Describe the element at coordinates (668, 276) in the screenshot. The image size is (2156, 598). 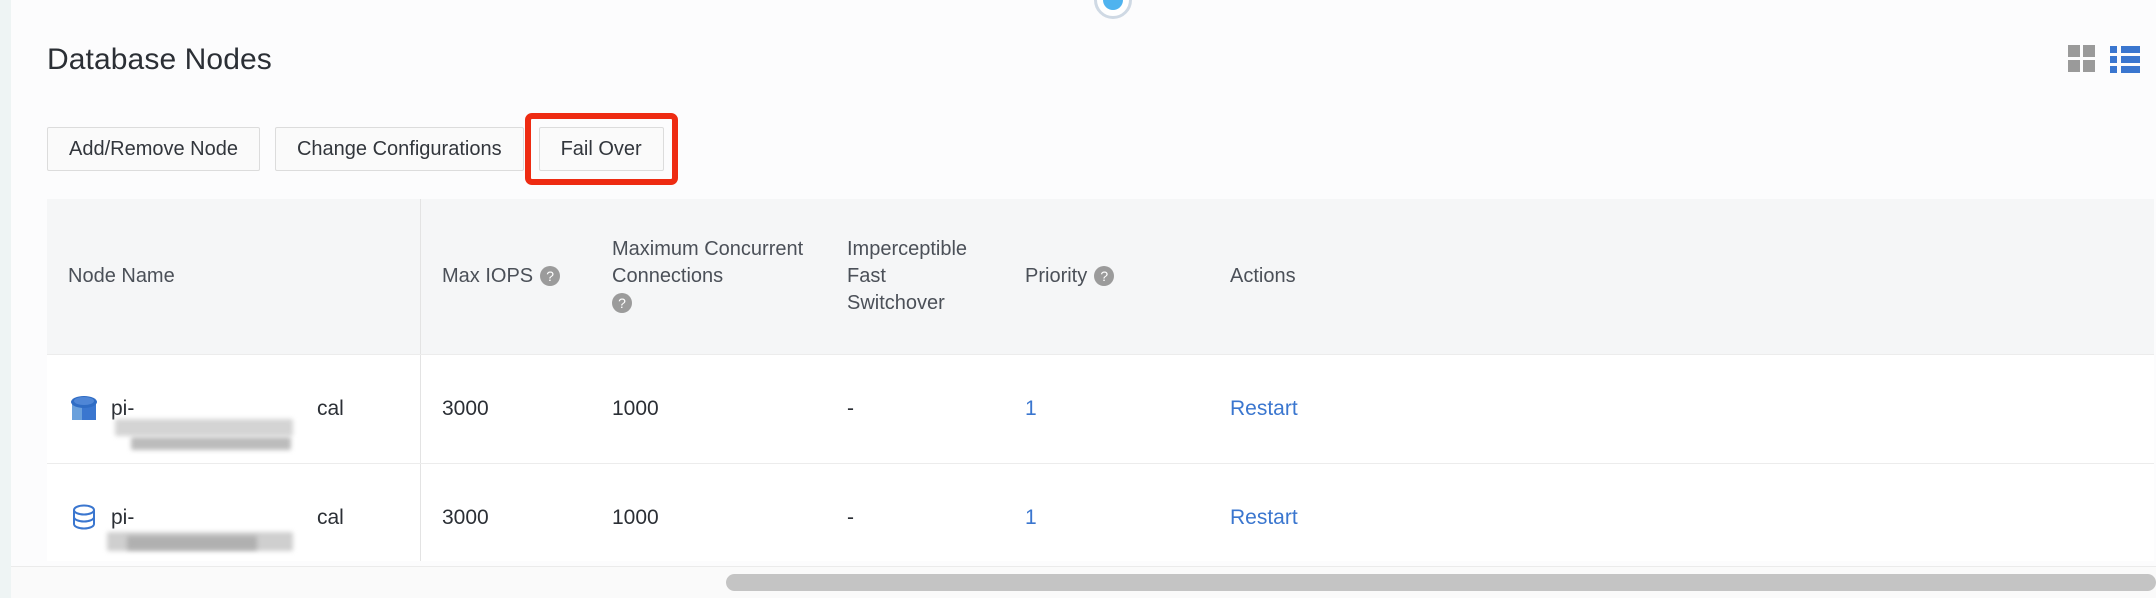
I see `column-header-label-line2: Connections` at that location.